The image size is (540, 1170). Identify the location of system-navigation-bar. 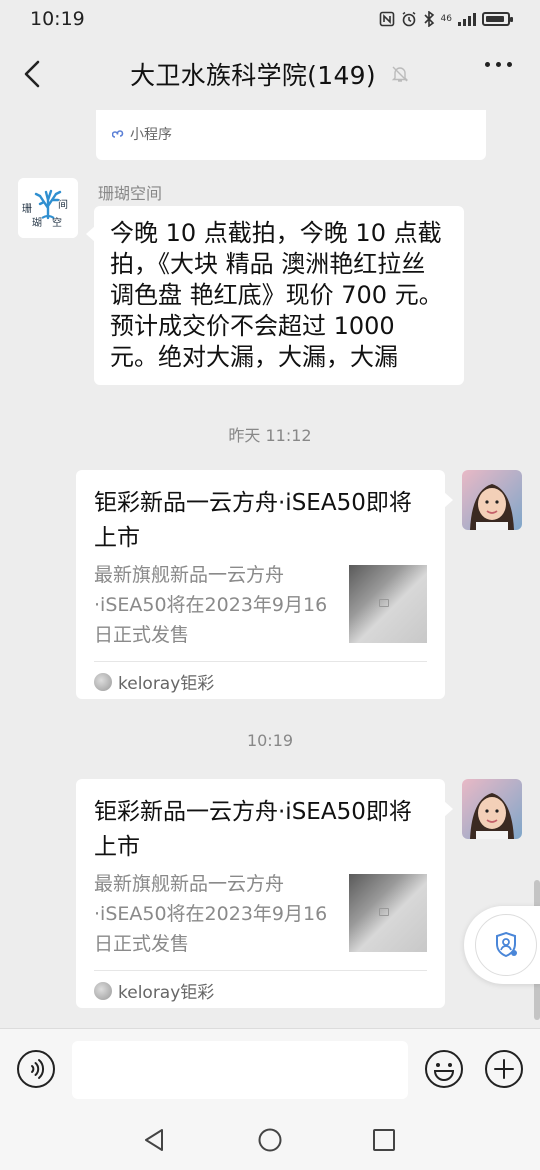
(270, 1141).